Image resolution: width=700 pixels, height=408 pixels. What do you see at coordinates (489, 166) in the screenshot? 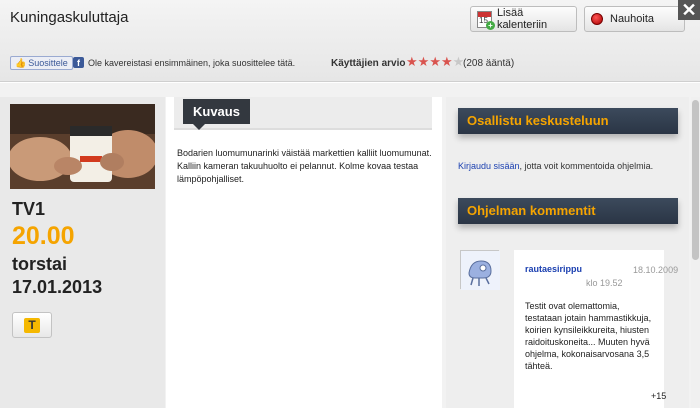
I see `login-link: Kirjaudu sisään` at bounding box center [489, 166].